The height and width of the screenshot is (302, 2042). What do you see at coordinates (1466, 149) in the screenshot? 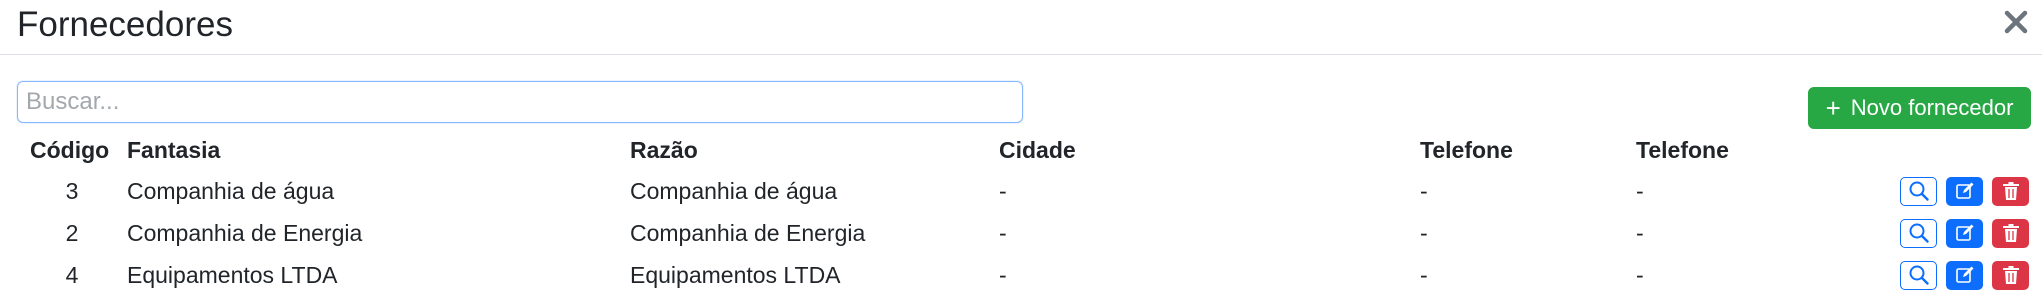
I see `column-header-telefone-1: Telefone` at bounding box center [1466, 149].